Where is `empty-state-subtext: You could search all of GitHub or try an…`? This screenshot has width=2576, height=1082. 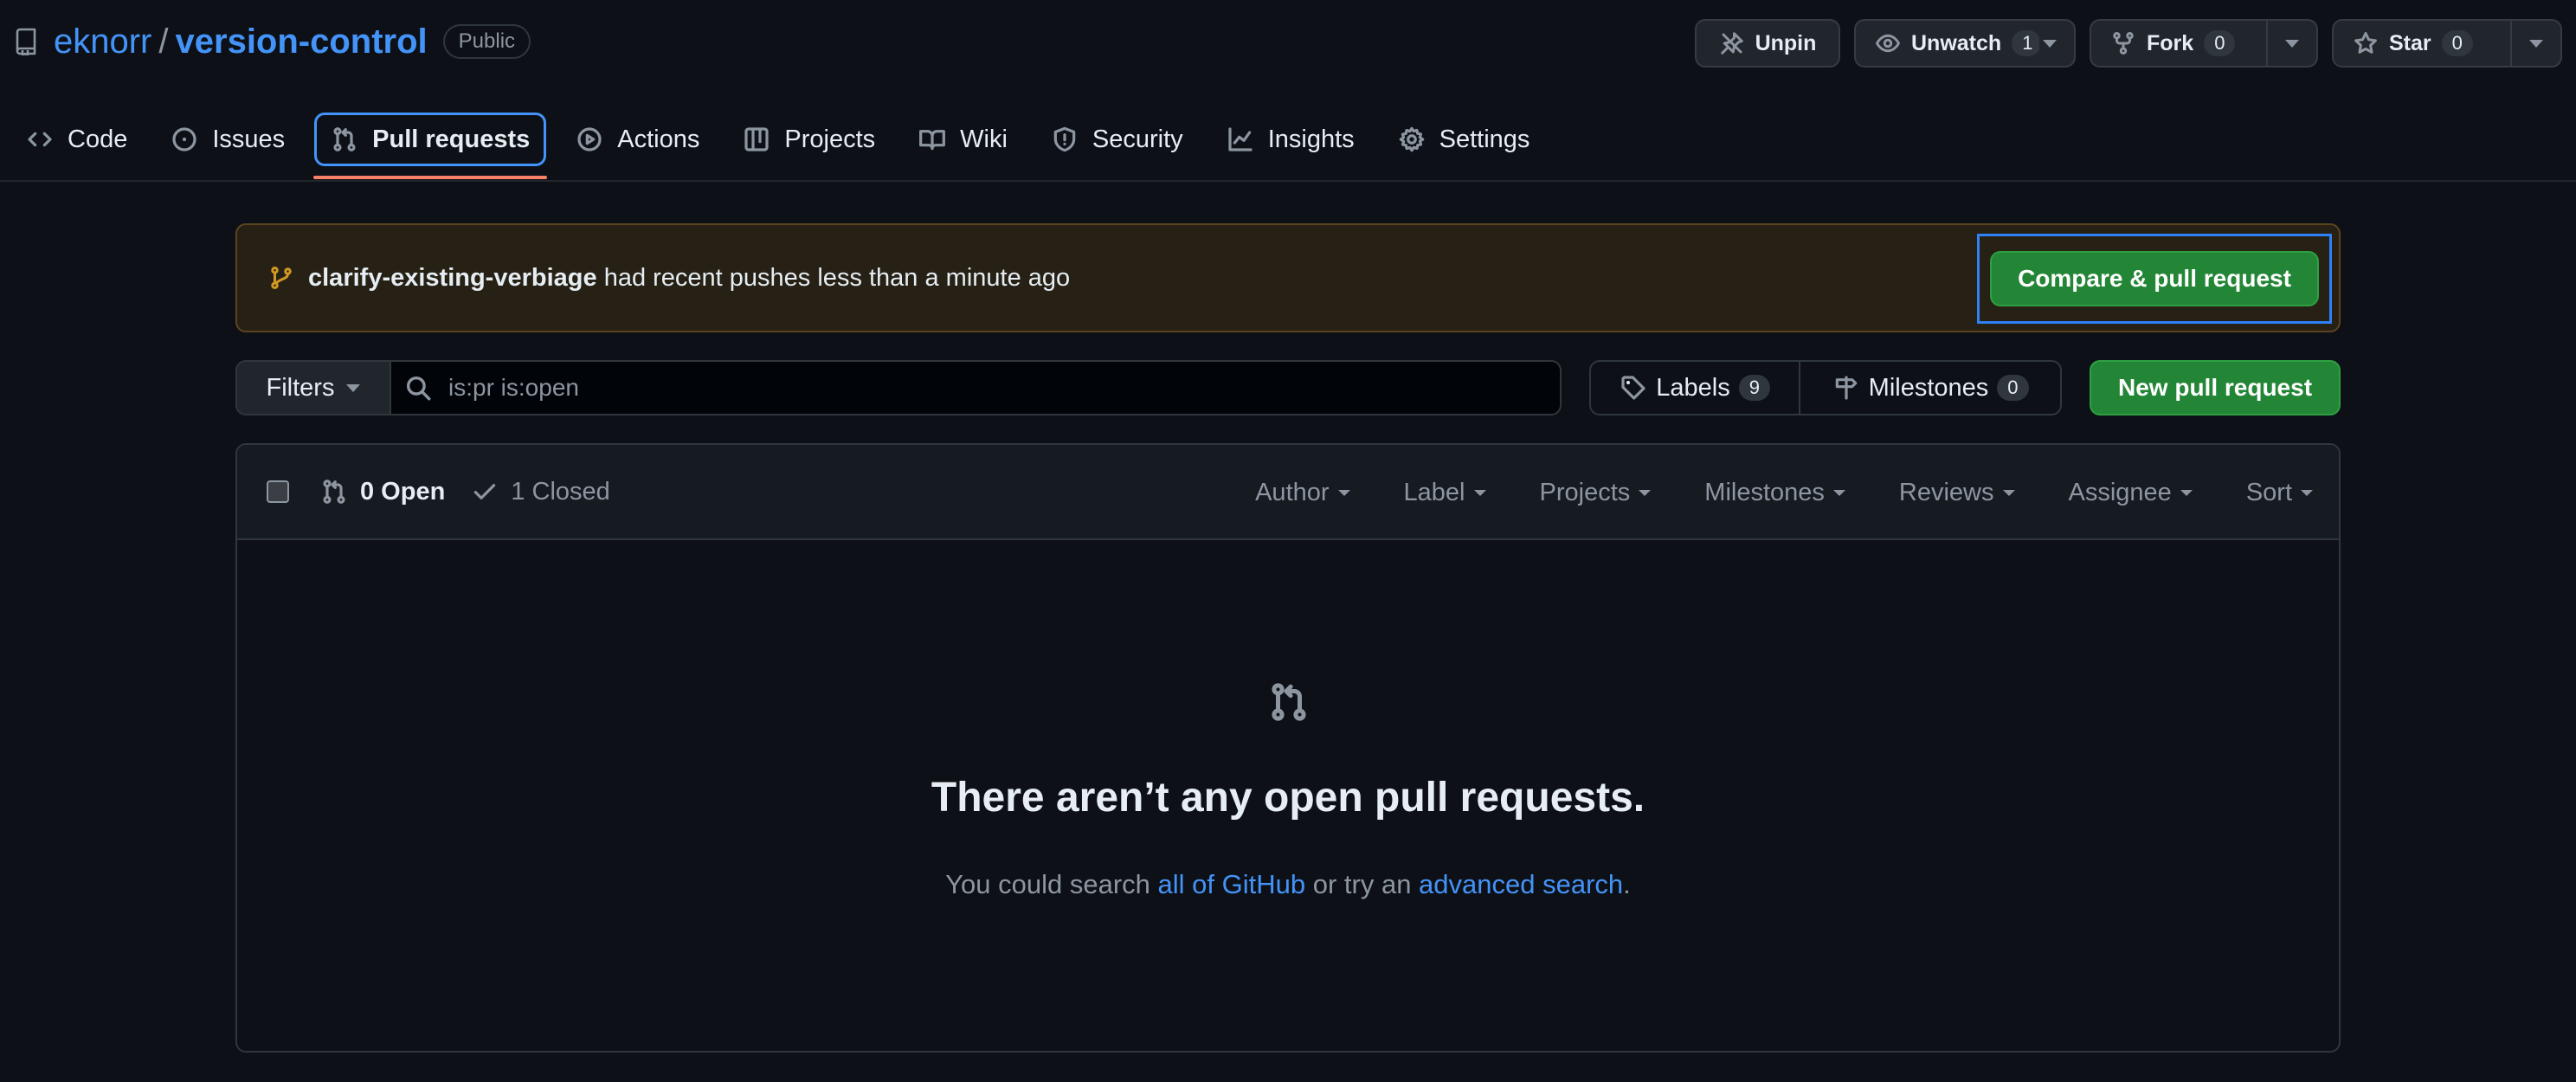 empty-state-subtext: You could search all of GitHub or try an… is located at coordinates (1288, 884).